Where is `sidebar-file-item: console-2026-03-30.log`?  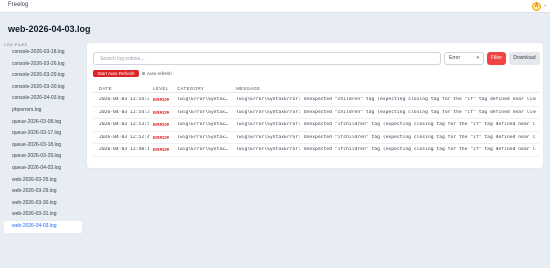
sidebar-file-item: console-2026-03-30.log is located at coordinates (43, 88).